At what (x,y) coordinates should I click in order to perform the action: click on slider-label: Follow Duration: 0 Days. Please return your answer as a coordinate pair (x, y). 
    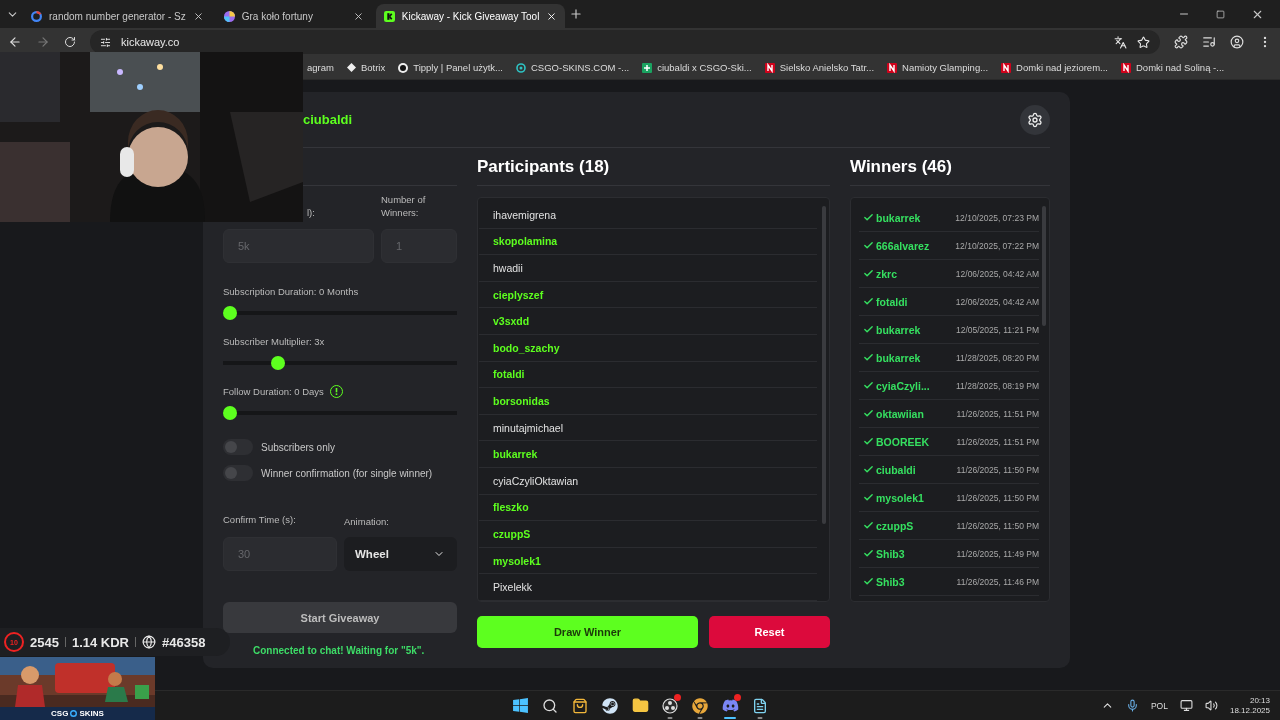
    Looking at the image, I should click on (273, 391).